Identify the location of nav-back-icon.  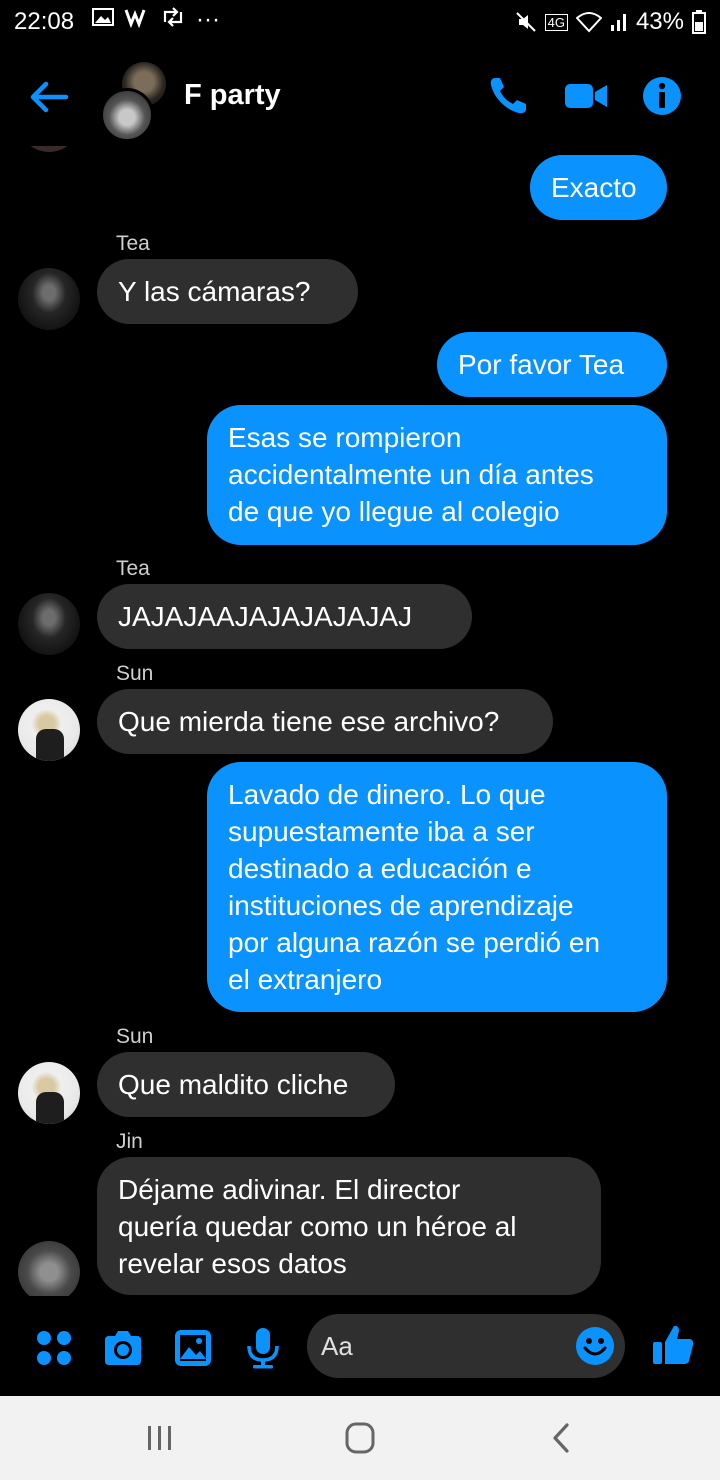
(562, 1438).